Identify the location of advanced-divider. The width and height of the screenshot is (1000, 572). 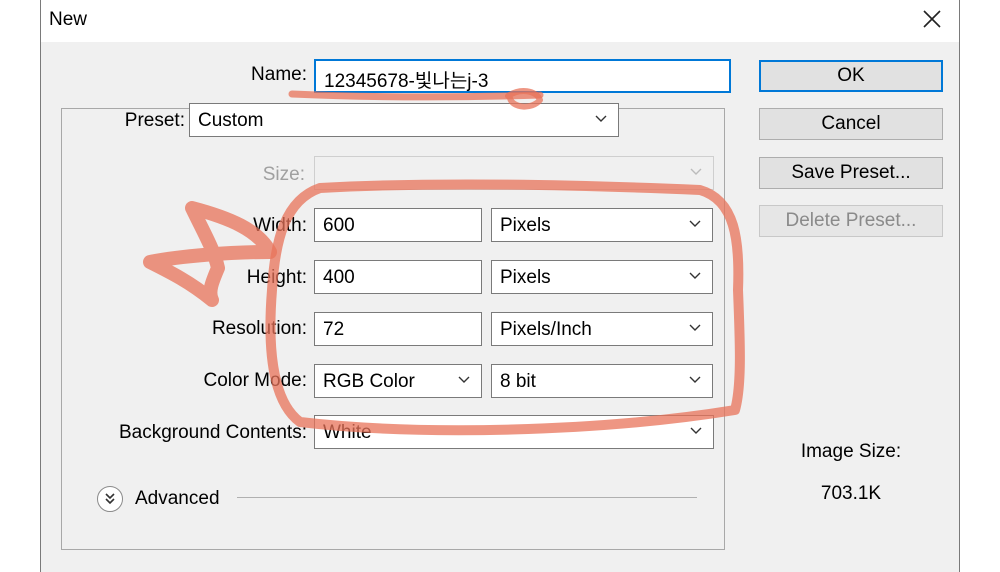
(467, 497).